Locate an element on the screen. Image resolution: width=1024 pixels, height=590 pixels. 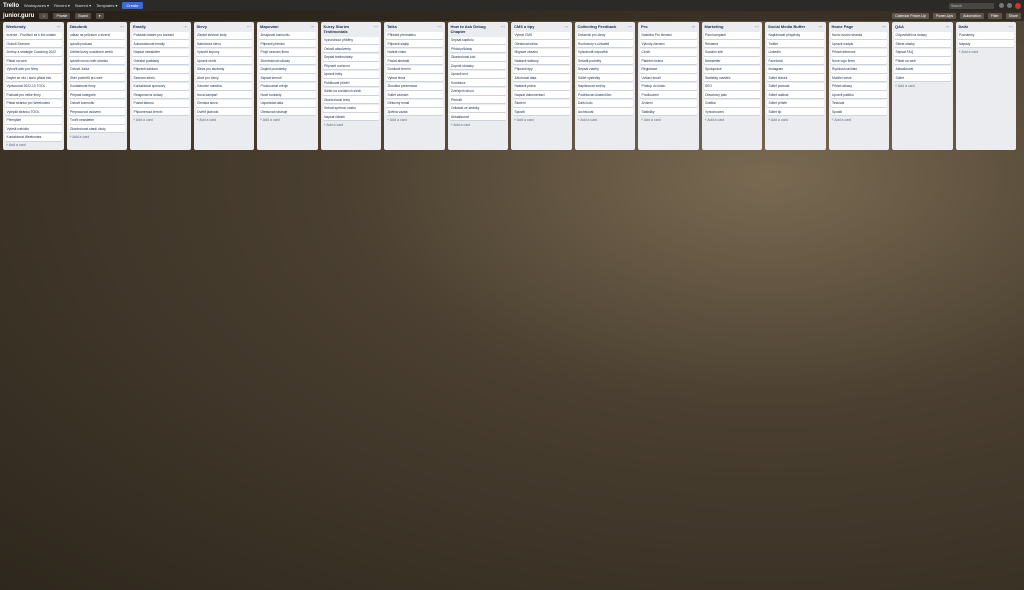
card: Tvořit newsletter is located at coordinates (96, 120).